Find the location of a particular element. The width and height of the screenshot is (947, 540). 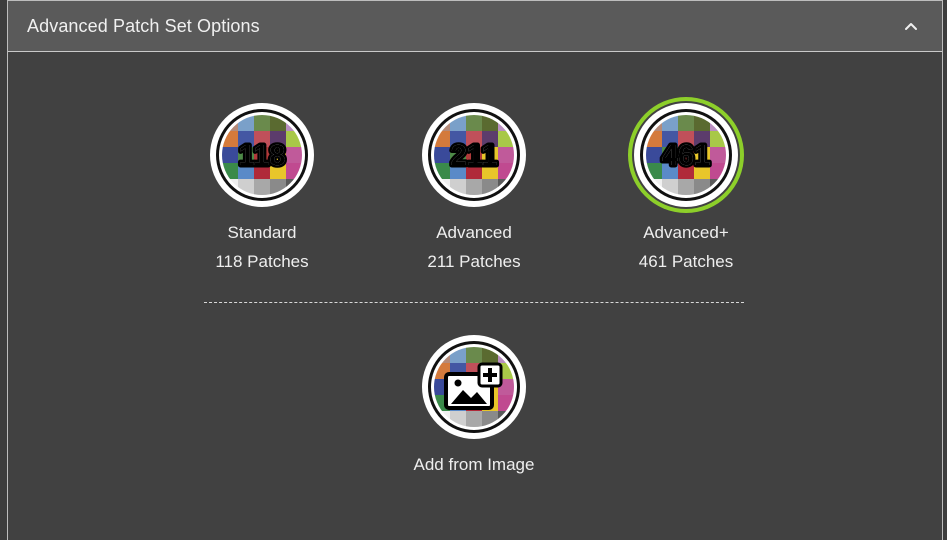

add-from-image-option: Add from Image is located at coordinates (474, 406).